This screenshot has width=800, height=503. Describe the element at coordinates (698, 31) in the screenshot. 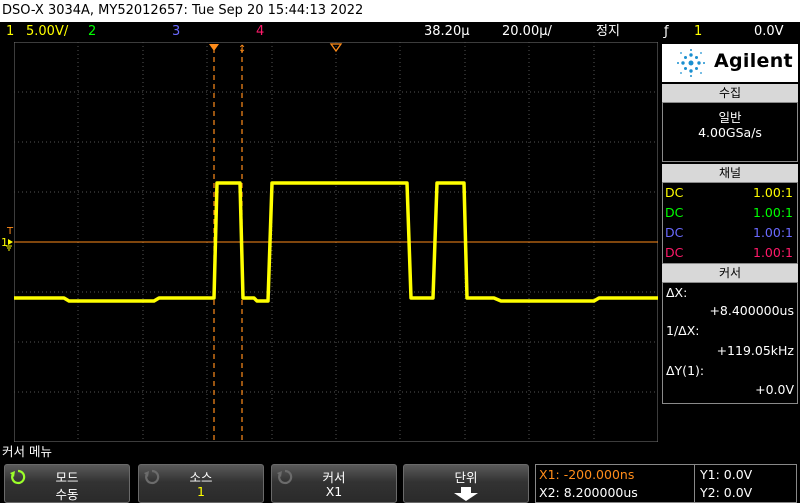

I see `trigger-source: 1` at that location.